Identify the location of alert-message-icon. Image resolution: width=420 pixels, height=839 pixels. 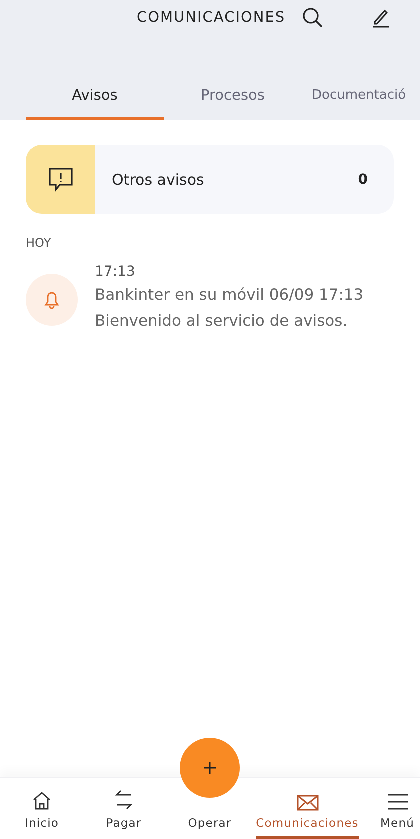
(60, 179).